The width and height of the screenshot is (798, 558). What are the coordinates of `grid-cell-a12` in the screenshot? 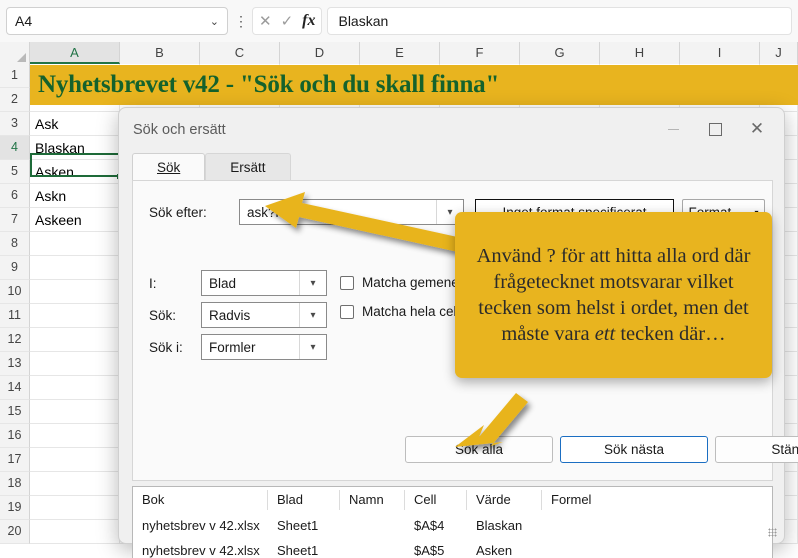 It's located at (75, 340).